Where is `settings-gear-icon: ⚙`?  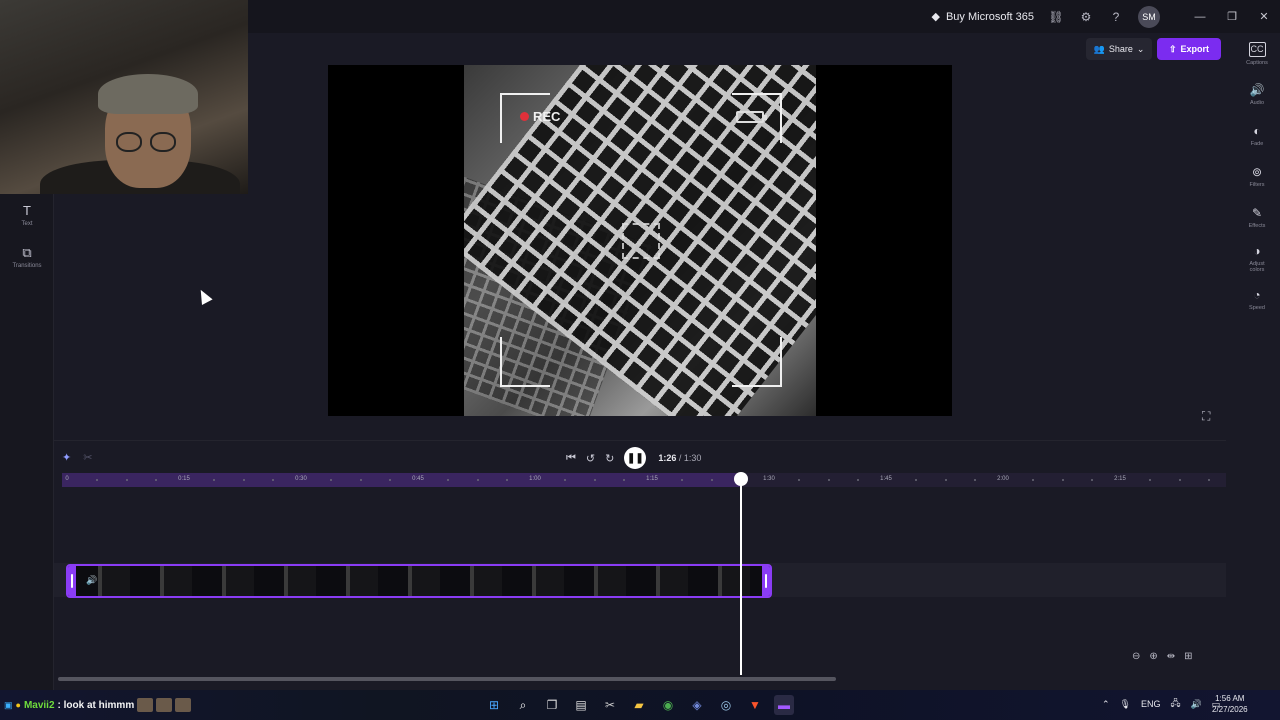 settings-gear-icon: ⚙ is located at coordinates (1086, 17).